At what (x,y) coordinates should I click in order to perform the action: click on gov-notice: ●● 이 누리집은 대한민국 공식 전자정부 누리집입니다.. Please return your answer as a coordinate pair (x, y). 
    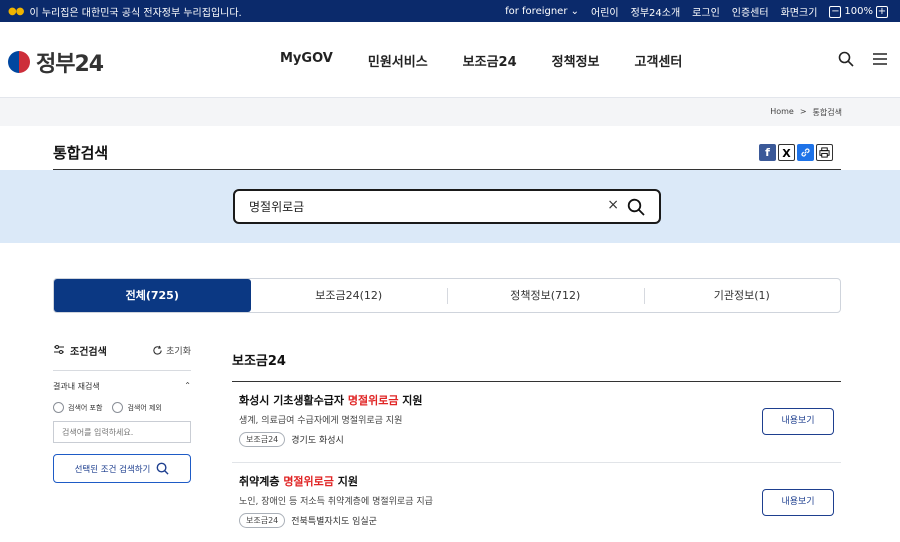
    Looking at the image, I should click on (125, 11).